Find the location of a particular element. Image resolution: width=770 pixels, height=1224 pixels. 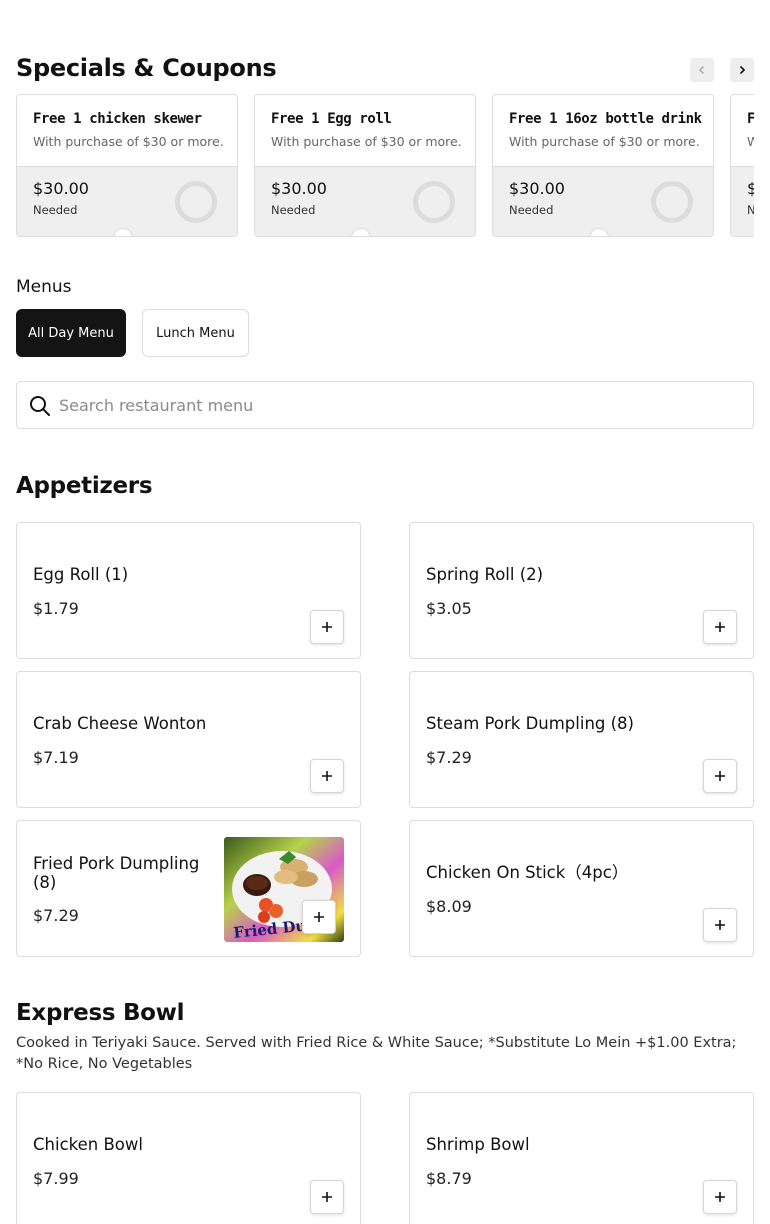

section-title-express-bowl: Express Bowl is located at coordinates (100, 1013).